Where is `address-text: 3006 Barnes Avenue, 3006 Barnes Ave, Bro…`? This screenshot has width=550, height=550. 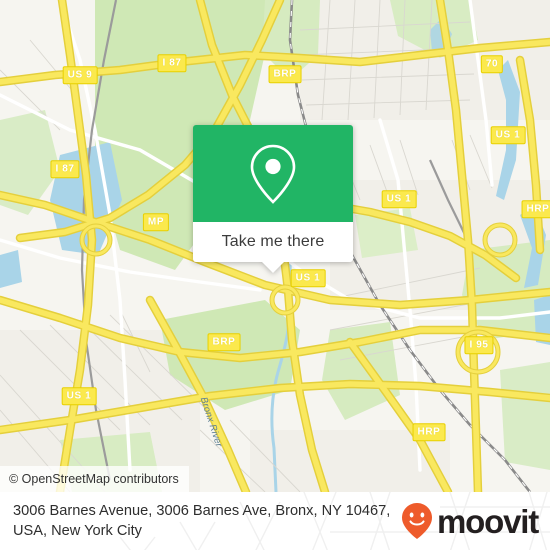 address-text: 3006 Barnes Avenue, 3006 Barnes Ave, Bro… is located at coordinates (202, 521).